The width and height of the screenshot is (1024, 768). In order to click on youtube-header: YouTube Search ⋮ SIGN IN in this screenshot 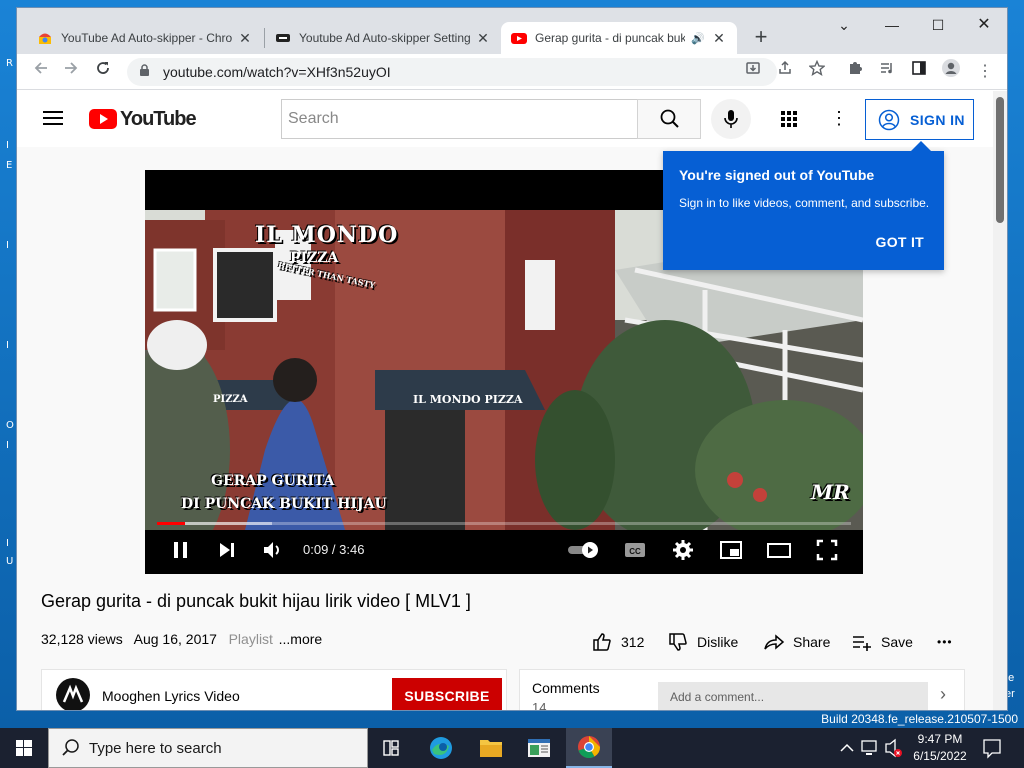, I will do `click(505, 119)`.